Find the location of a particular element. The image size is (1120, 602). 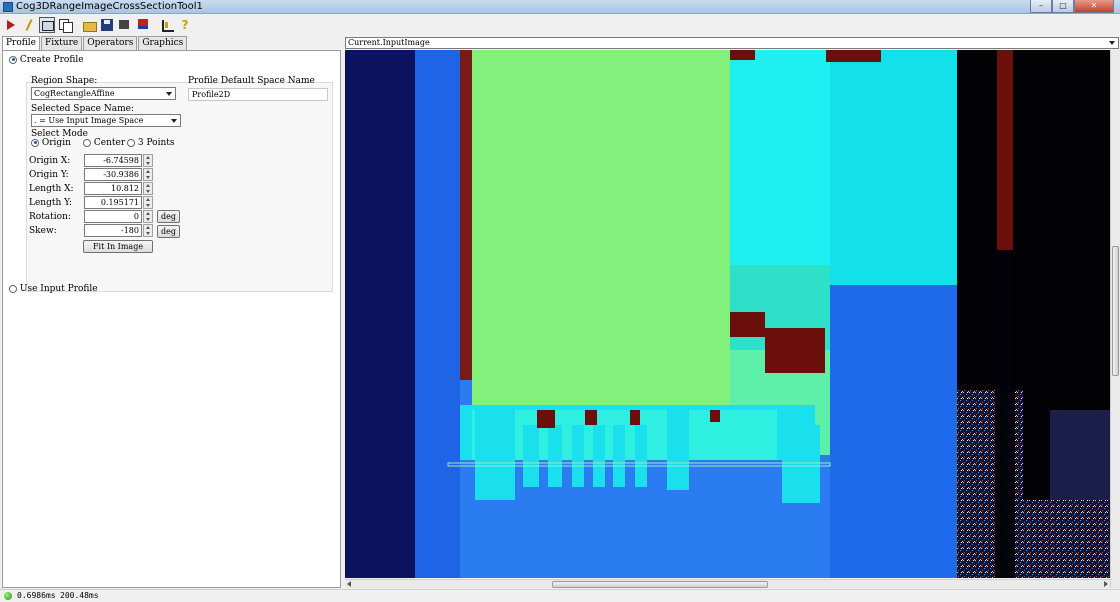

title-bar: Cog3DRangeImageCrossSectionTool1 – □ ✕ is located at coordinates (560, 7).